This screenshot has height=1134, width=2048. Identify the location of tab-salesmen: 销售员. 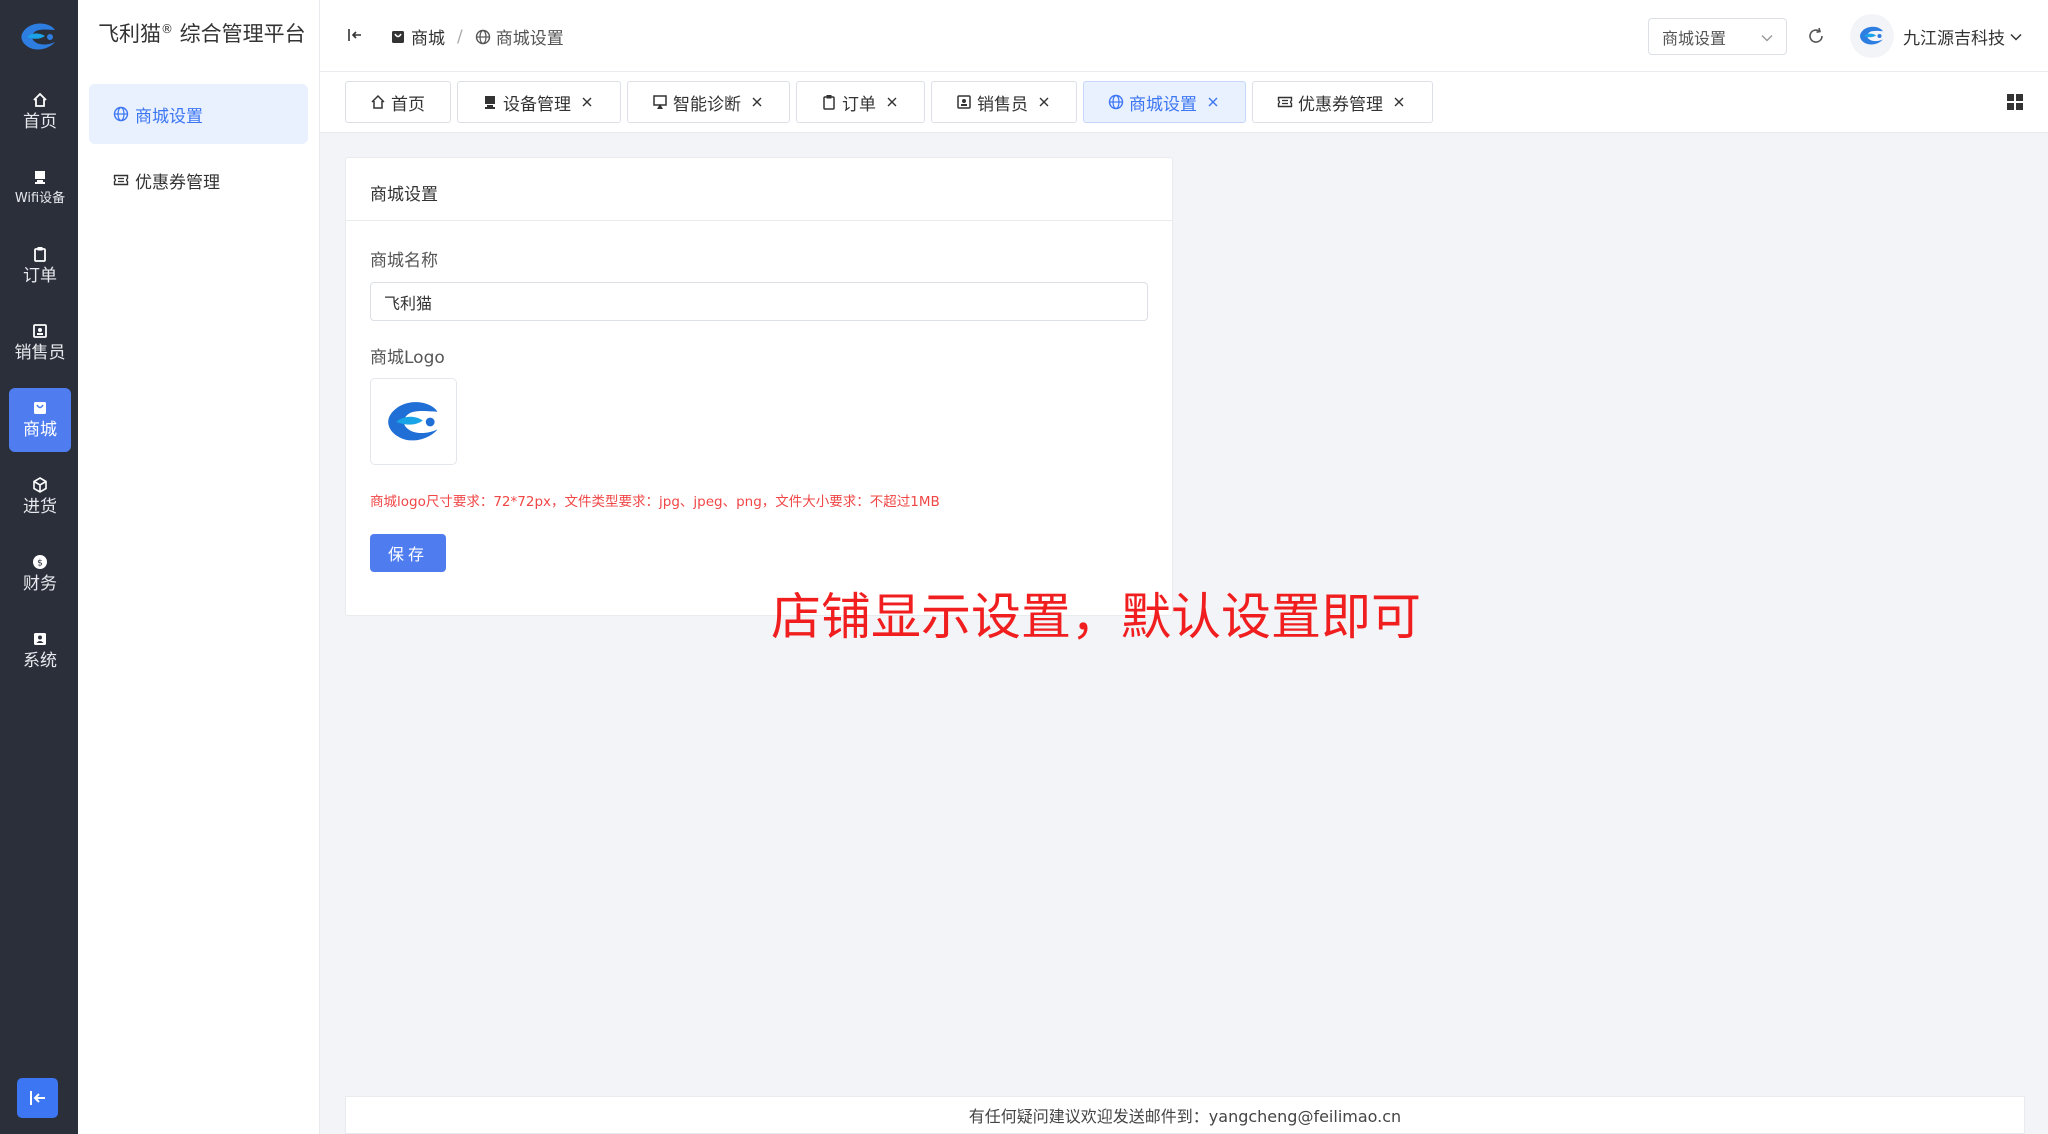
(1004, 102).